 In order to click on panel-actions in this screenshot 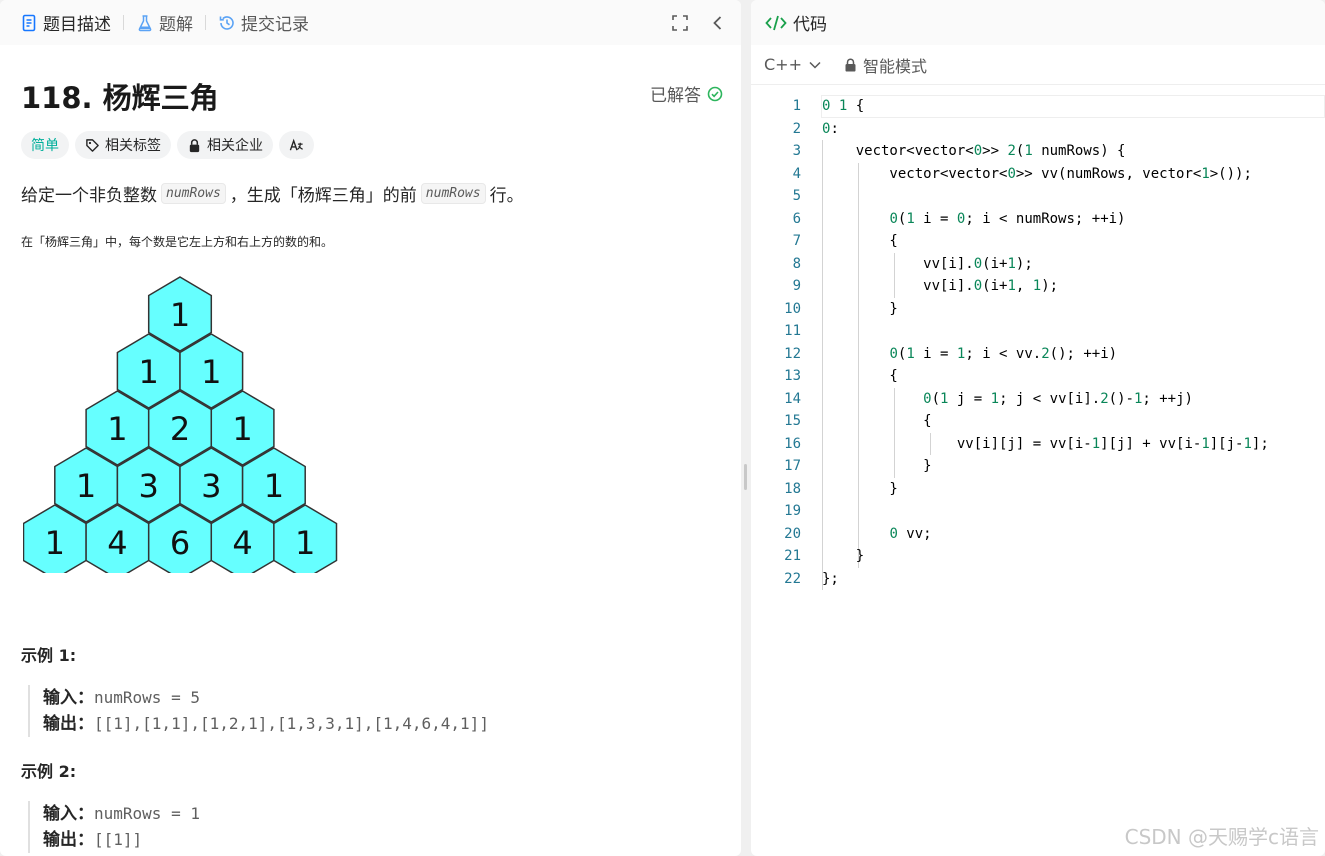, I will do `click(699, 22)`.